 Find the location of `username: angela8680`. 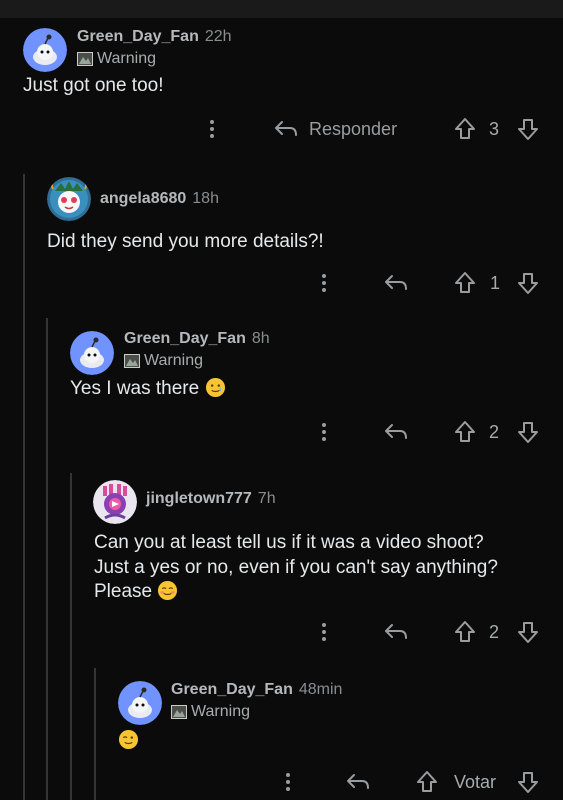

username: angela8680 is located at coordinates (143, 199).